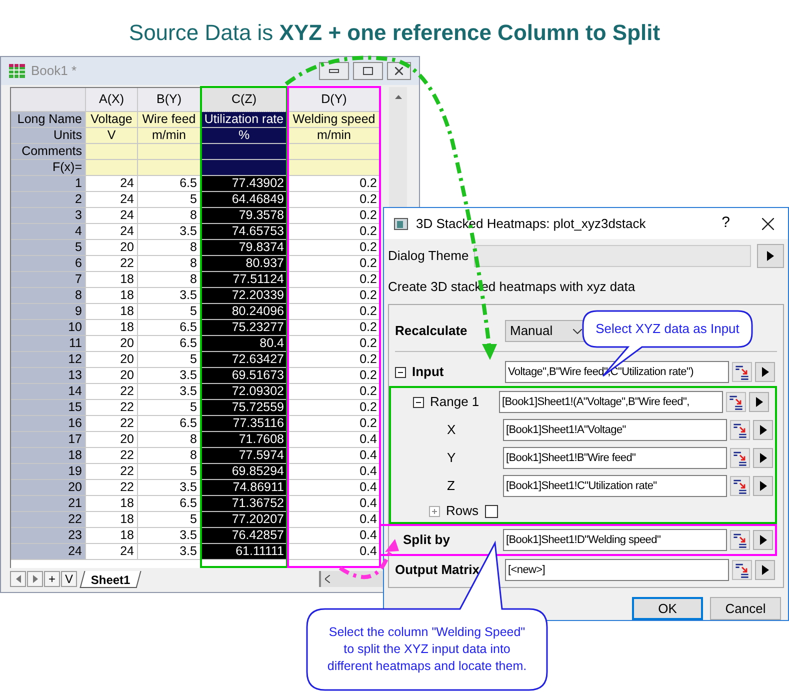 The image size is (789, 698). What do you see at coordinates (48, 520) in the screenshot?
I see `row-number: 22` at bounding box center [48, 520].